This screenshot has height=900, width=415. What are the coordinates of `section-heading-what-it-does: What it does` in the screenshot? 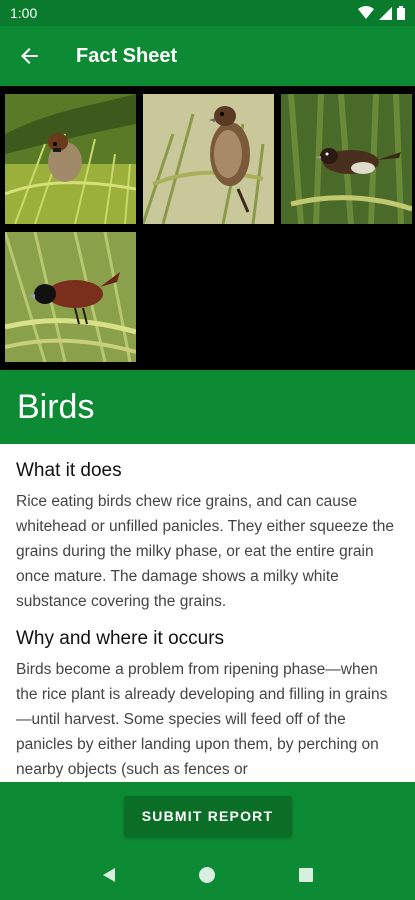 It's located at (69, 470).